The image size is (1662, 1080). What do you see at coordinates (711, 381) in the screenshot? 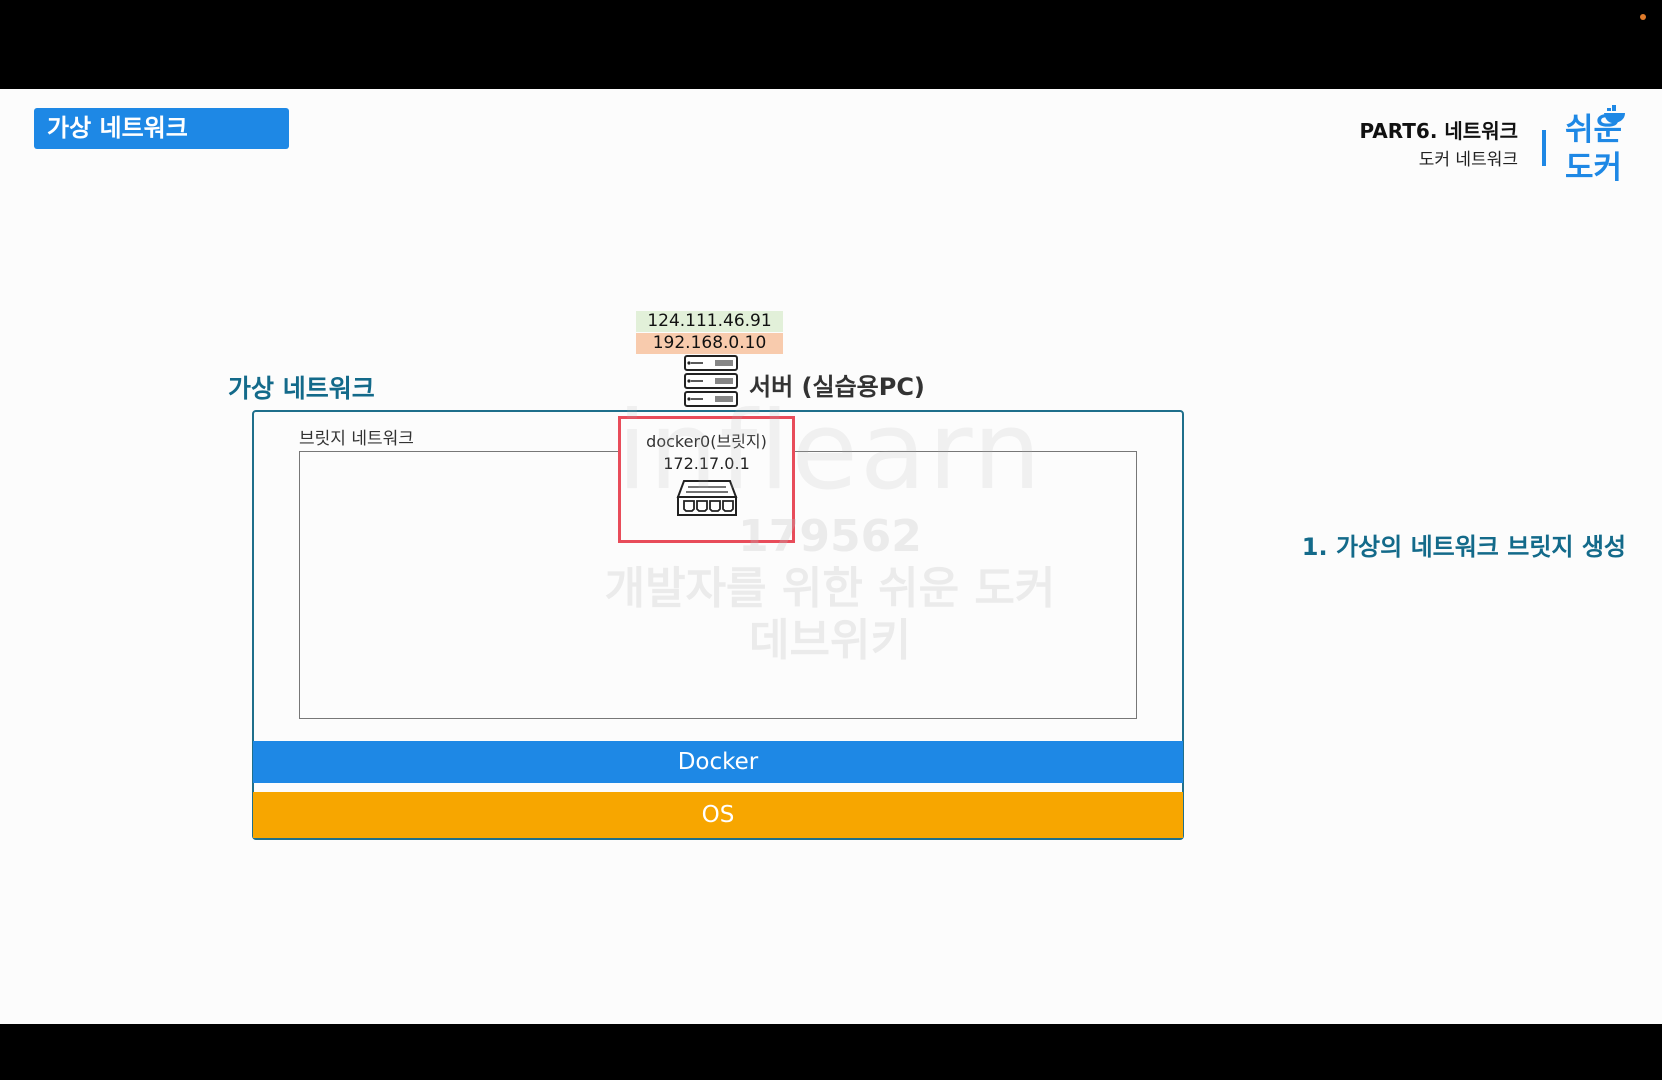
I see `server-icon` at bounding box center [711, 381].